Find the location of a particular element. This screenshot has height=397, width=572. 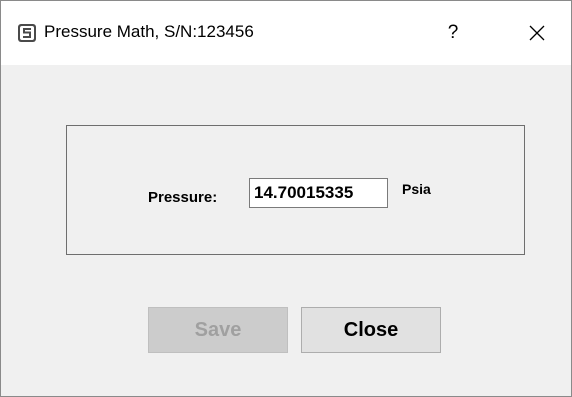

save-button: Save is located at coordinates (218, 330).